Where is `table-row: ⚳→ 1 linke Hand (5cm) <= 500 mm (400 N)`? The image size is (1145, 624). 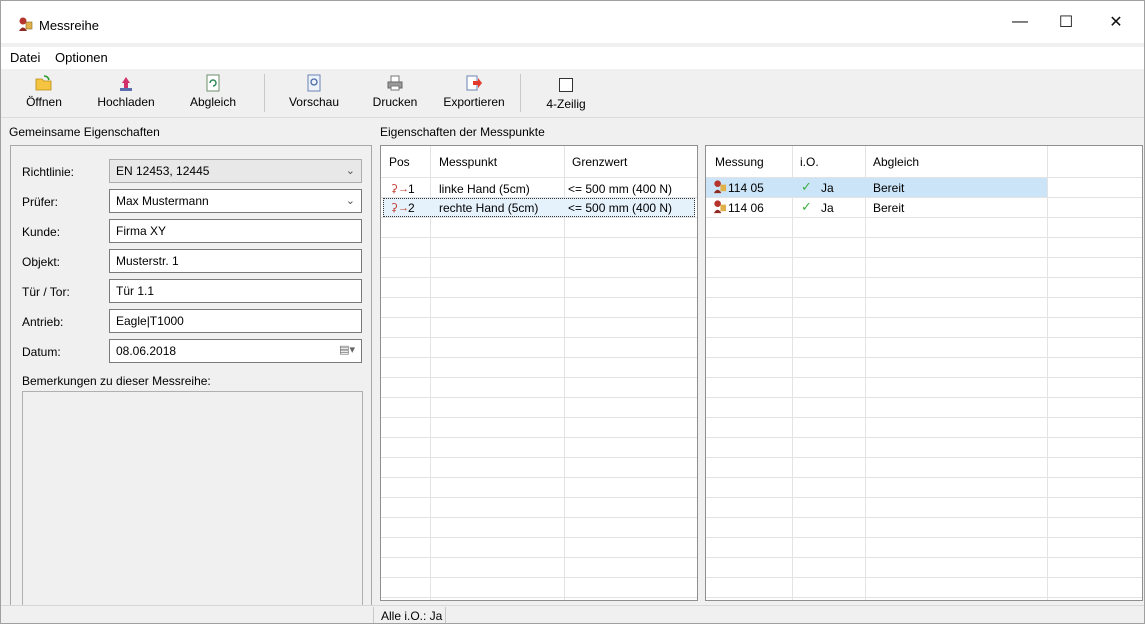
table-row: ⚳→ 1 linke Hand (5cm) <= 500 mm (400 N) is located at coordinates (539, 188).